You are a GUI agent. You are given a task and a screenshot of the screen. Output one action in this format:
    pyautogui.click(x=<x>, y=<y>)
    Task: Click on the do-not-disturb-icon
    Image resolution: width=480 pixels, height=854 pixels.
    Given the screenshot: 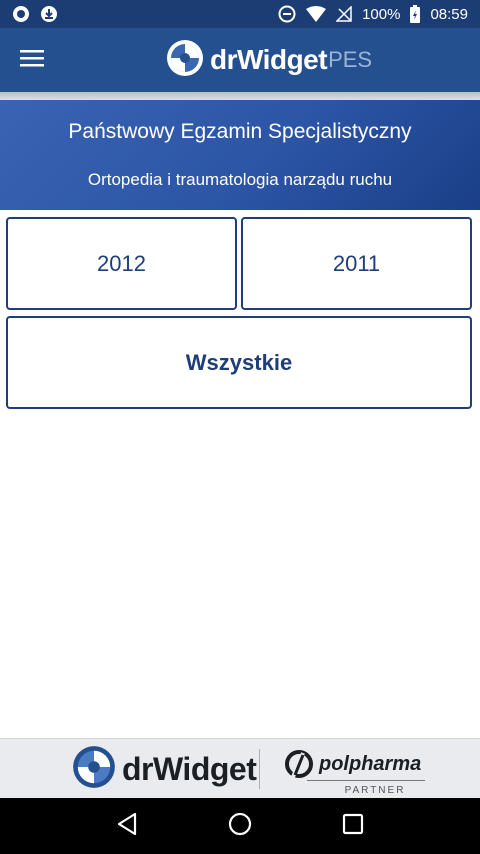 What is the action you would take?
    pyautogui.click(x=287, y=14)
    